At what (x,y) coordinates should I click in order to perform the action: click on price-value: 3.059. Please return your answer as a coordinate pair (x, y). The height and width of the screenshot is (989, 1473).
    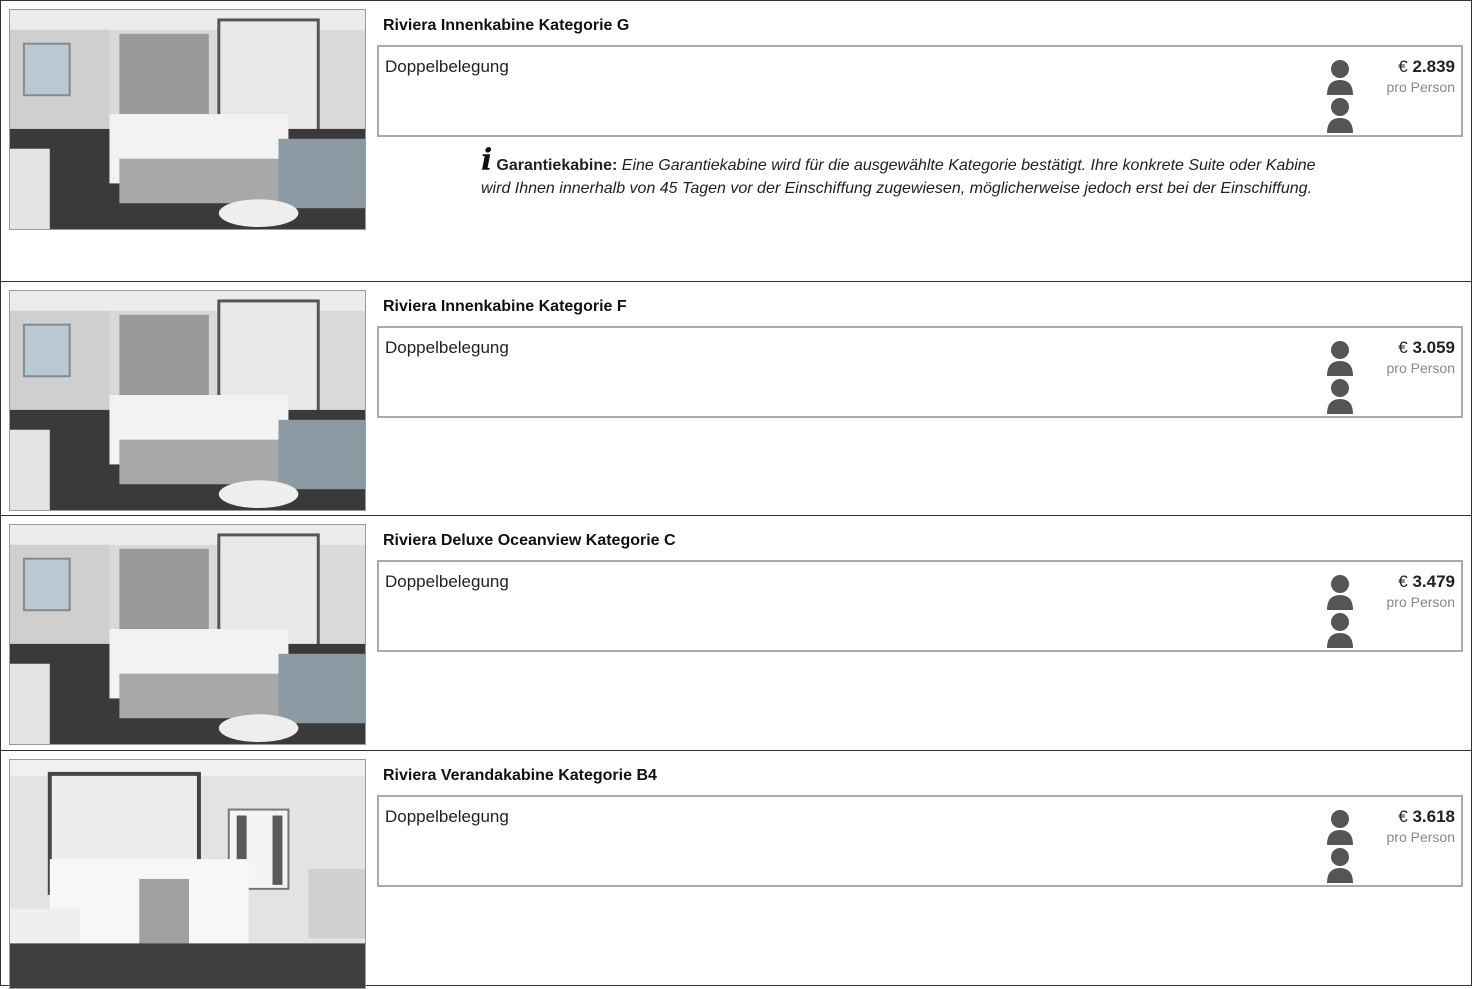
    Looking at the image, I should click on (1433, 347).